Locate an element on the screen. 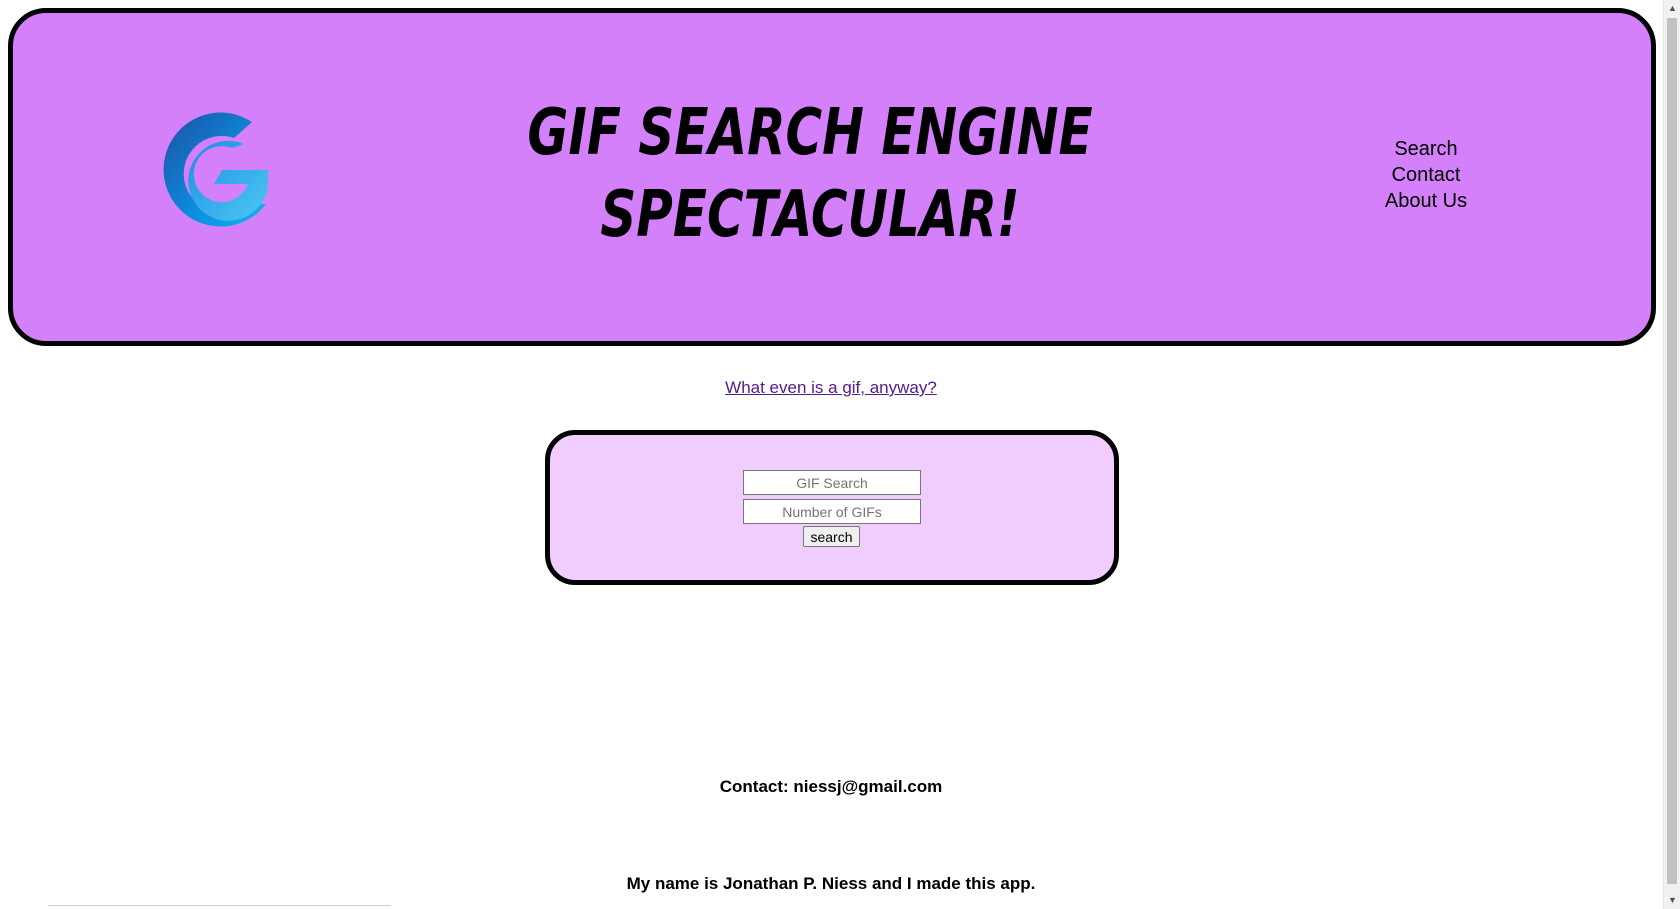 This screenshot has height=909, width=1680. info-link-container: What even is a gif, anyway? is located at coordinates (831, 388).